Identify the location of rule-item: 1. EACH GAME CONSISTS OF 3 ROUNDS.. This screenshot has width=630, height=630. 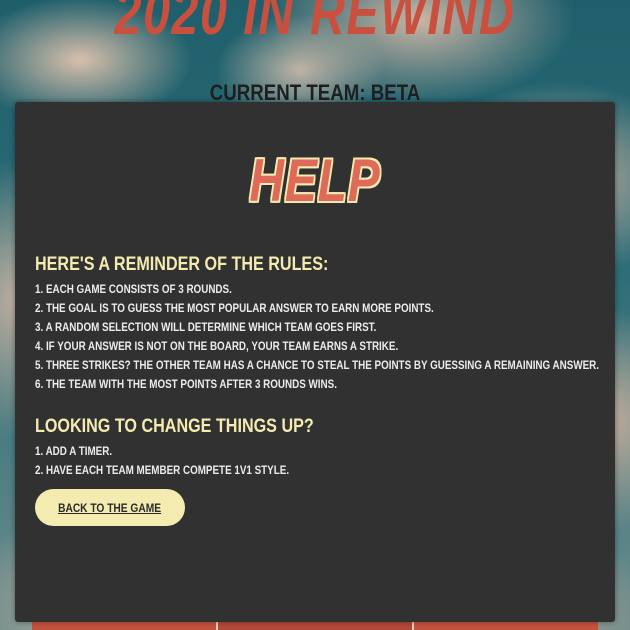
(133, 289).